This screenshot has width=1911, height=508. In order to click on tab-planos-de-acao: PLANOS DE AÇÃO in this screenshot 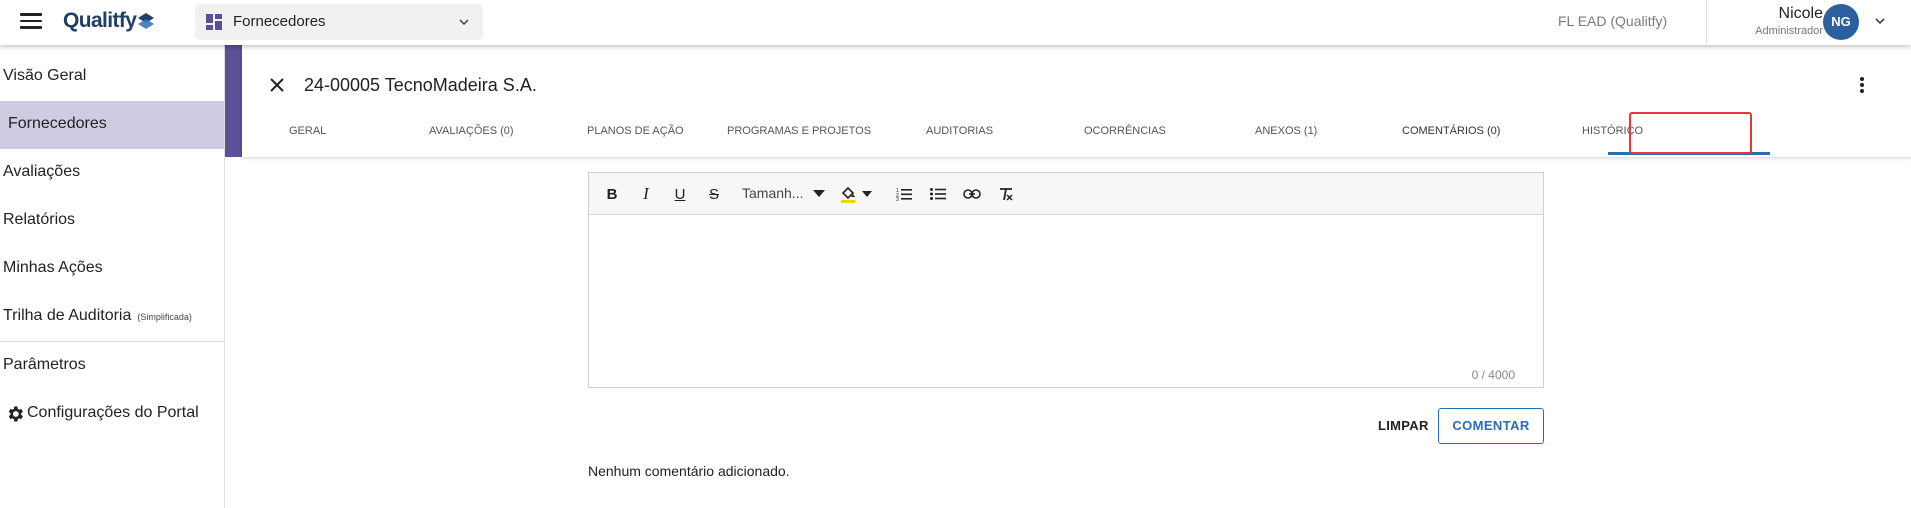, I will do `click(635, 131)`.